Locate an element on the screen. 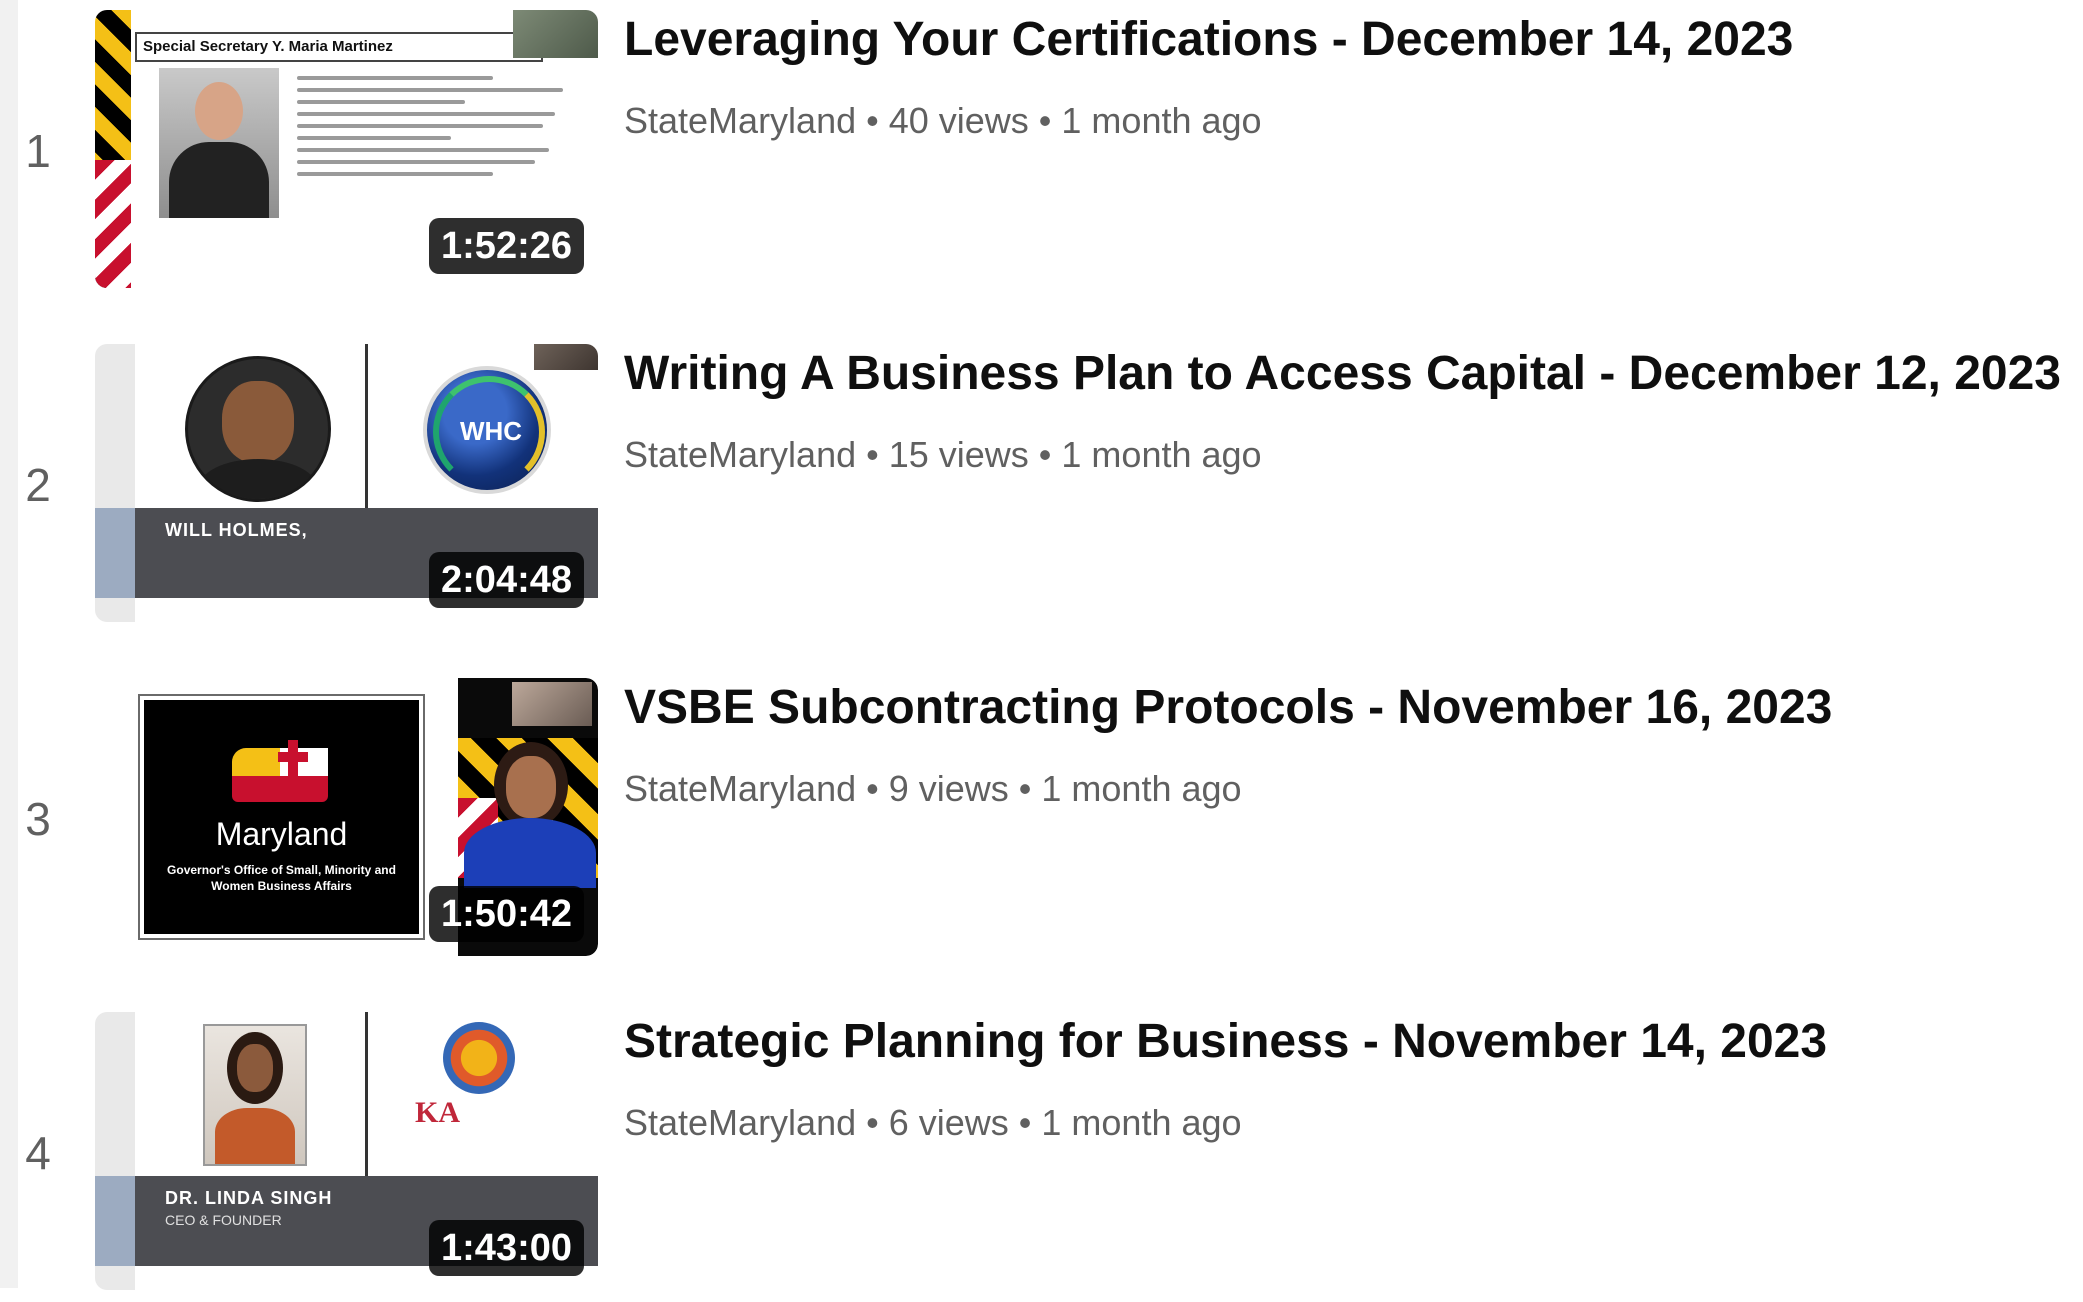  speaker-role: CEO & FOUNDER is located at coordinates (223, 1220).